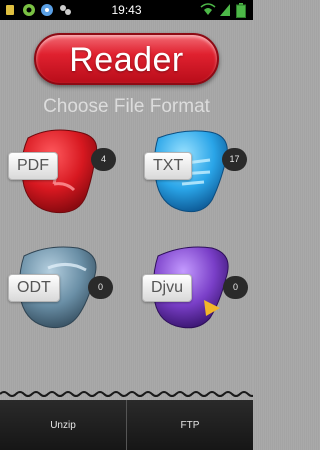  Describe the element at coordinates (103, 159) in the screenshot. I see `file-count-badge: 4` at that location.